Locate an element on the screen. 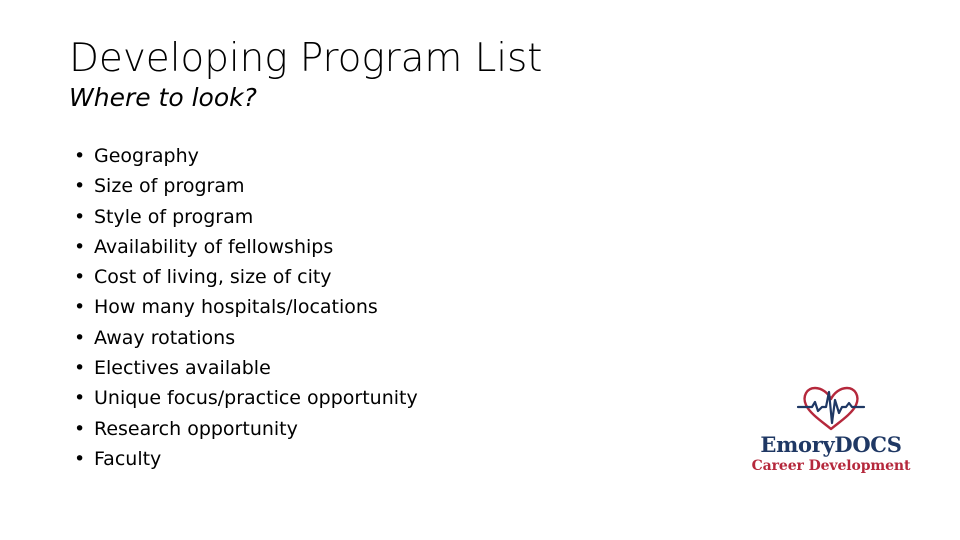 The height and width of the screenshot is (540, 960). list-item-label: Style of program is located at coordinates (174, 216).